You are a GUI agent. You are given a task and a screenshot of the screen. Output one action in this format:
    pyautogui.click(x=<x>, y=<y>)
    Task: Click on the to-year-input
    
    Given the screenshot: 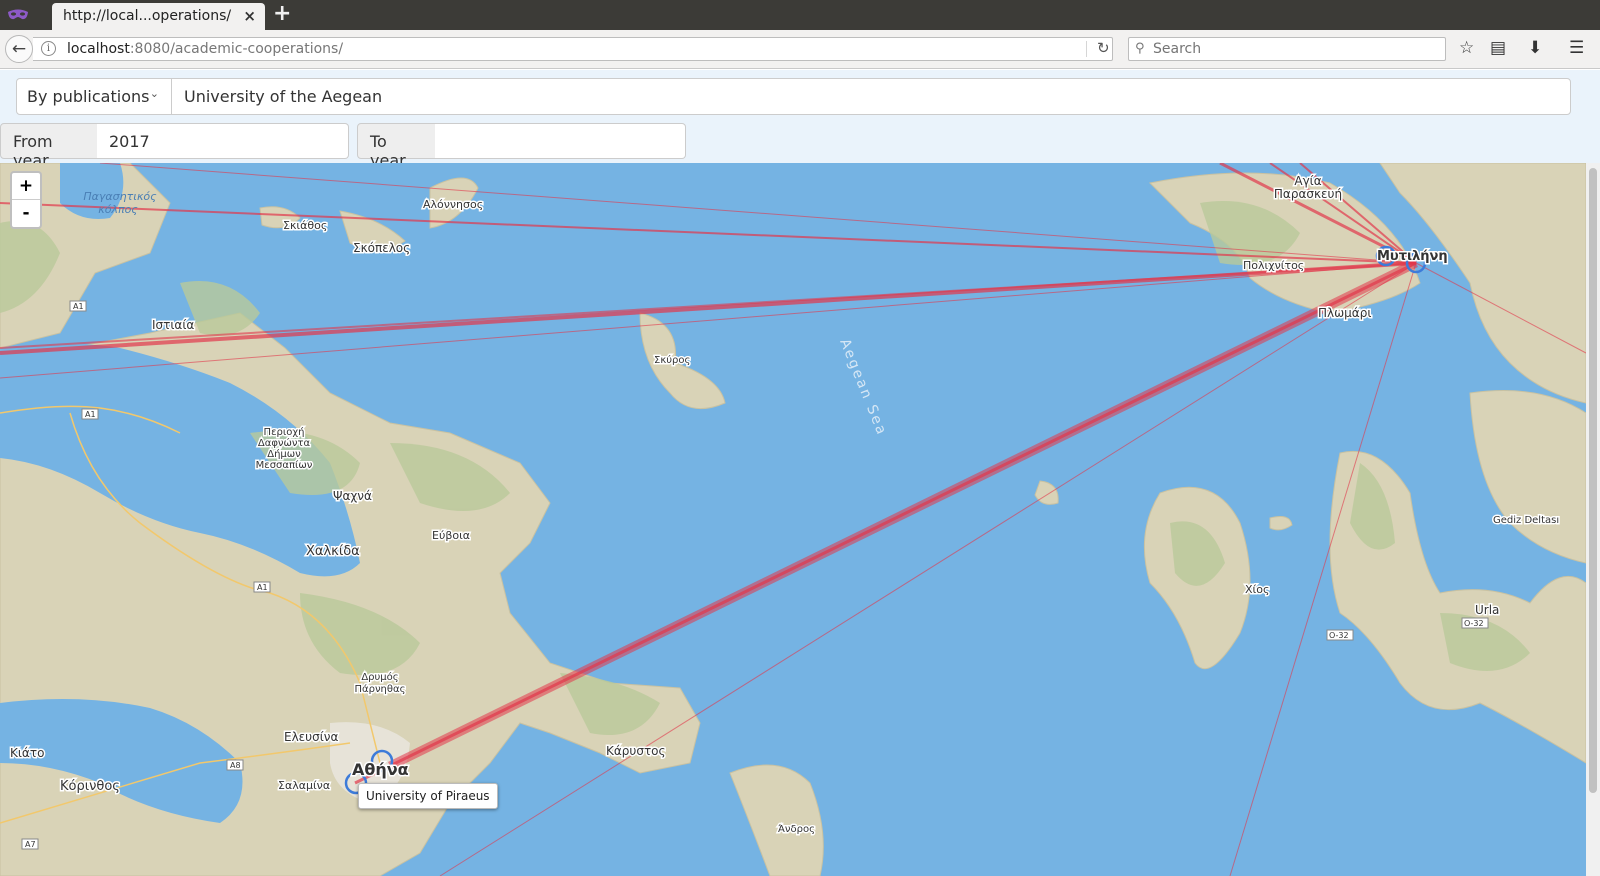 What is the action you would take?
    pyautogui.click(x=560, y=141)
    